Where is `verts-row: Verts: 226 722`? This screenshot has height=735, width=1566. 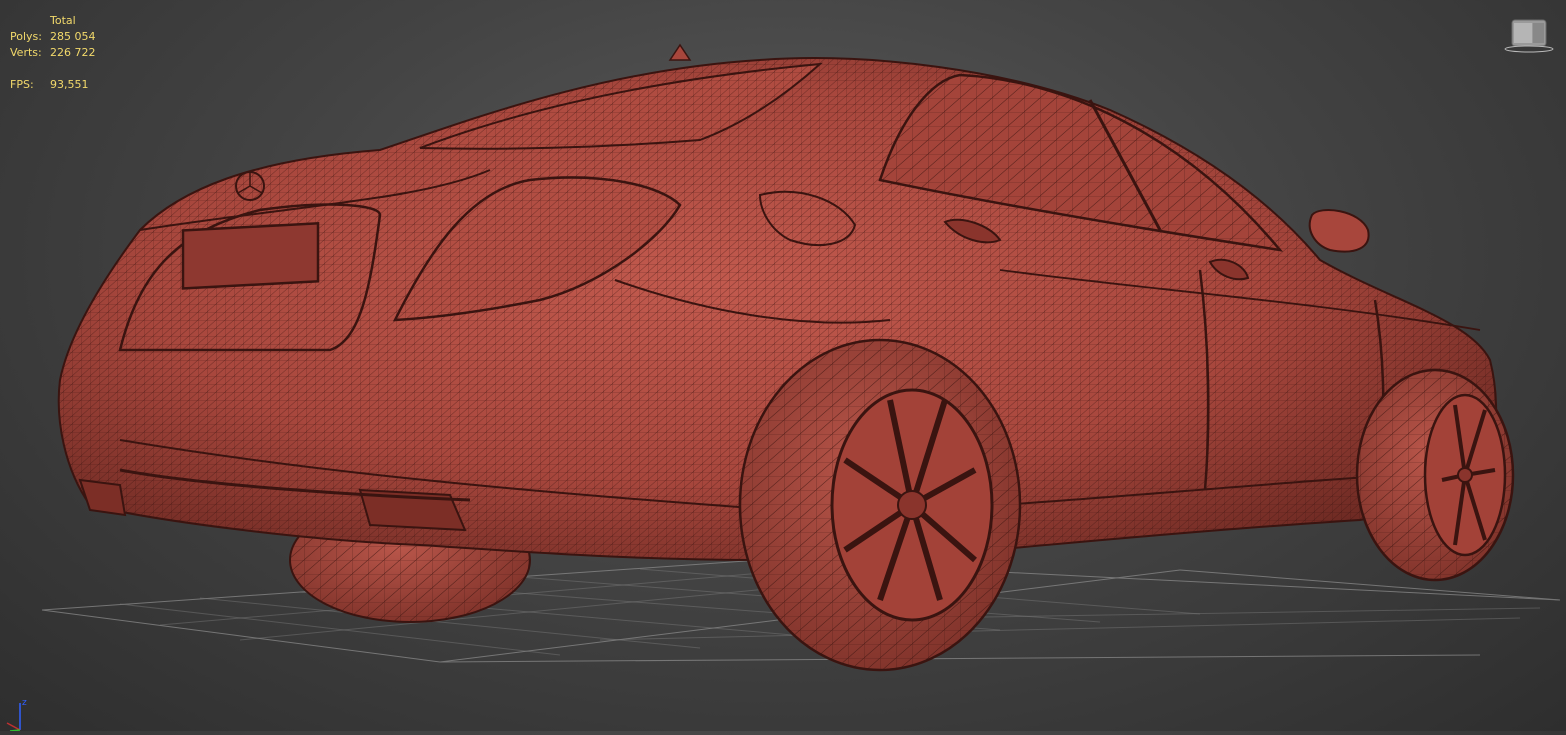
verts-row: Verts: 226 722 is located at coordinates (53, 53).